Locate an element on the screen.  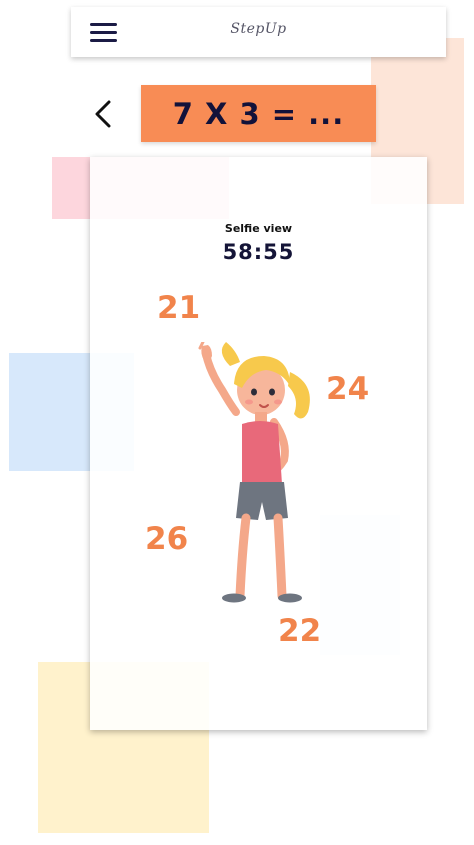
girl-character-illustration is located at coordinates (254, 472).